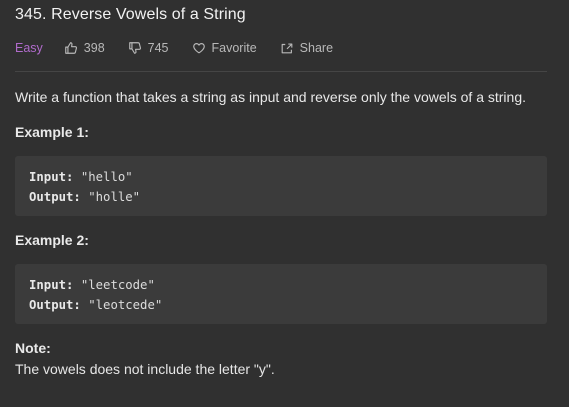 The width and height of the screenshot is (569, 407). What do you see at coordinates (106, 177) in the screenshot?
I see `input-value: "hello"` at bounding box center [106, 177].